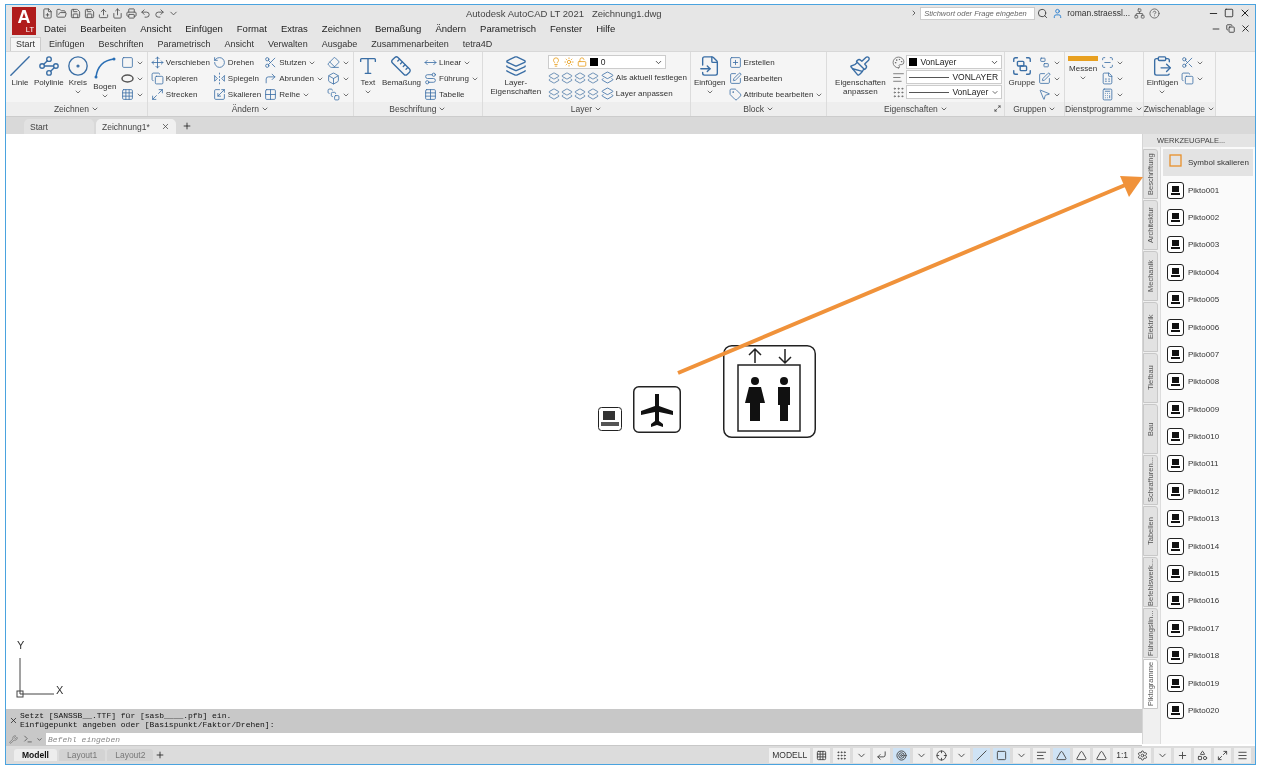  I want to click on line-dropdown: VonLayer, so click(954, 92).